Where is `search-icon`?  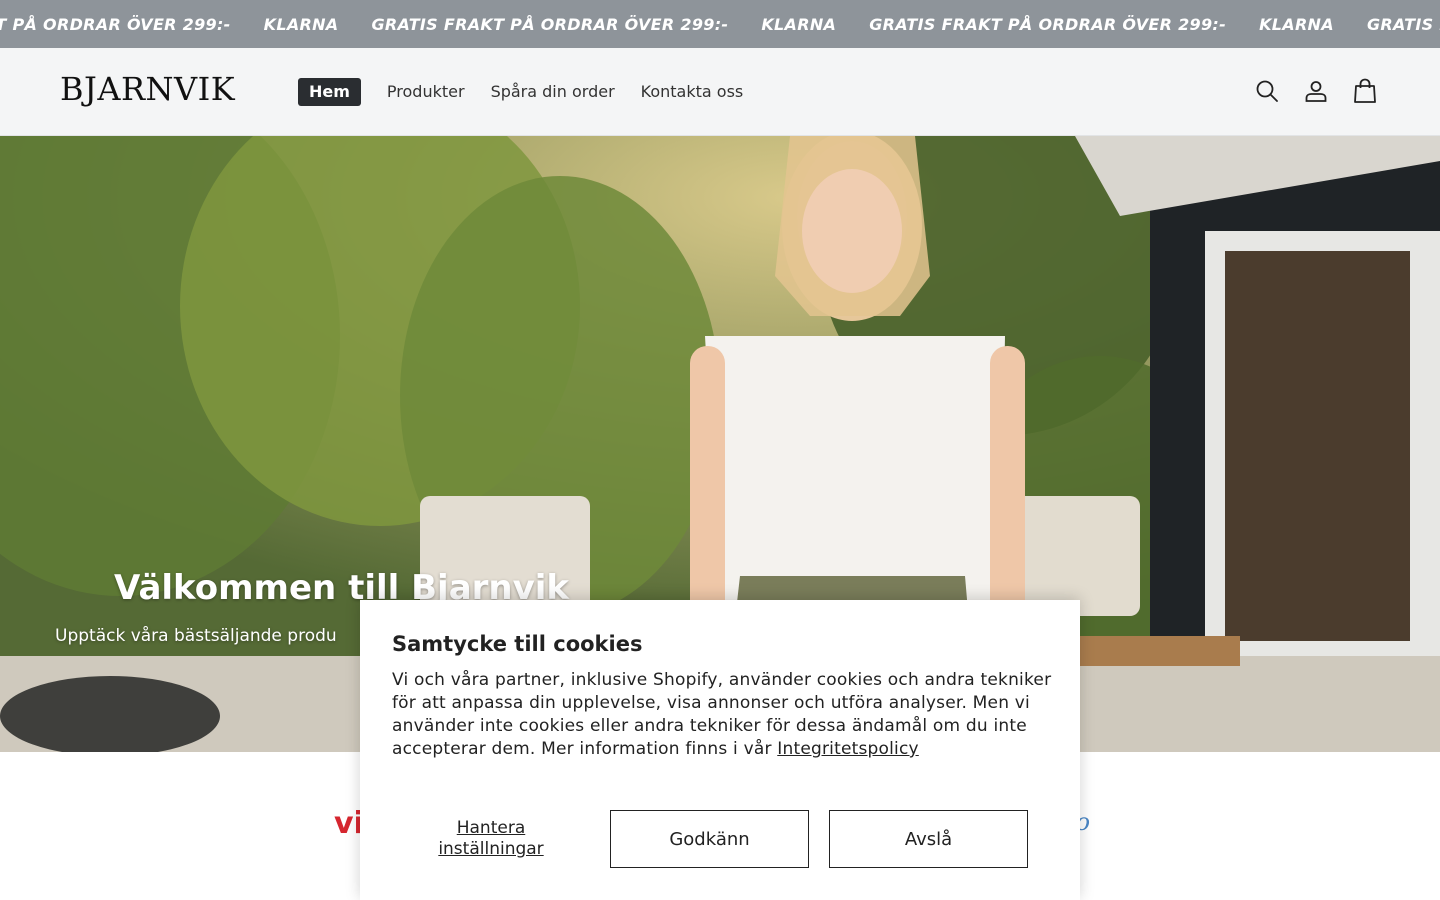 search-icon is located at coordinates (1267, 91).